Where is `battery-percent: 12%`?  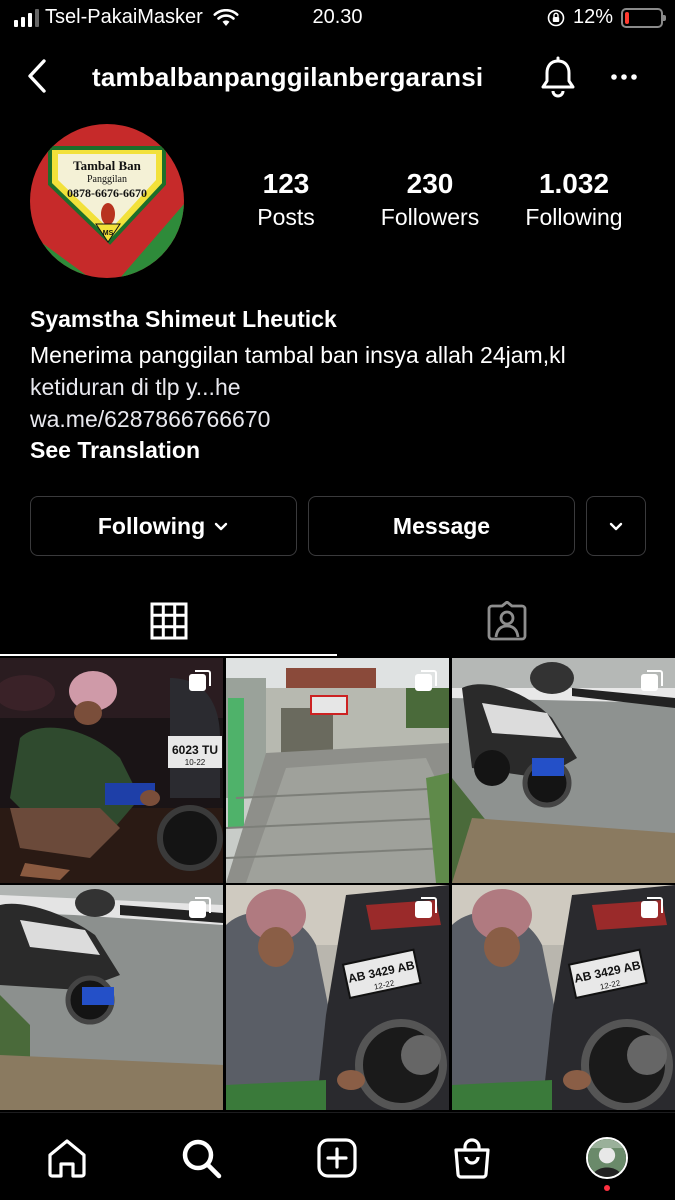 battery-percent: 12% is located at coordinates (592, 17).